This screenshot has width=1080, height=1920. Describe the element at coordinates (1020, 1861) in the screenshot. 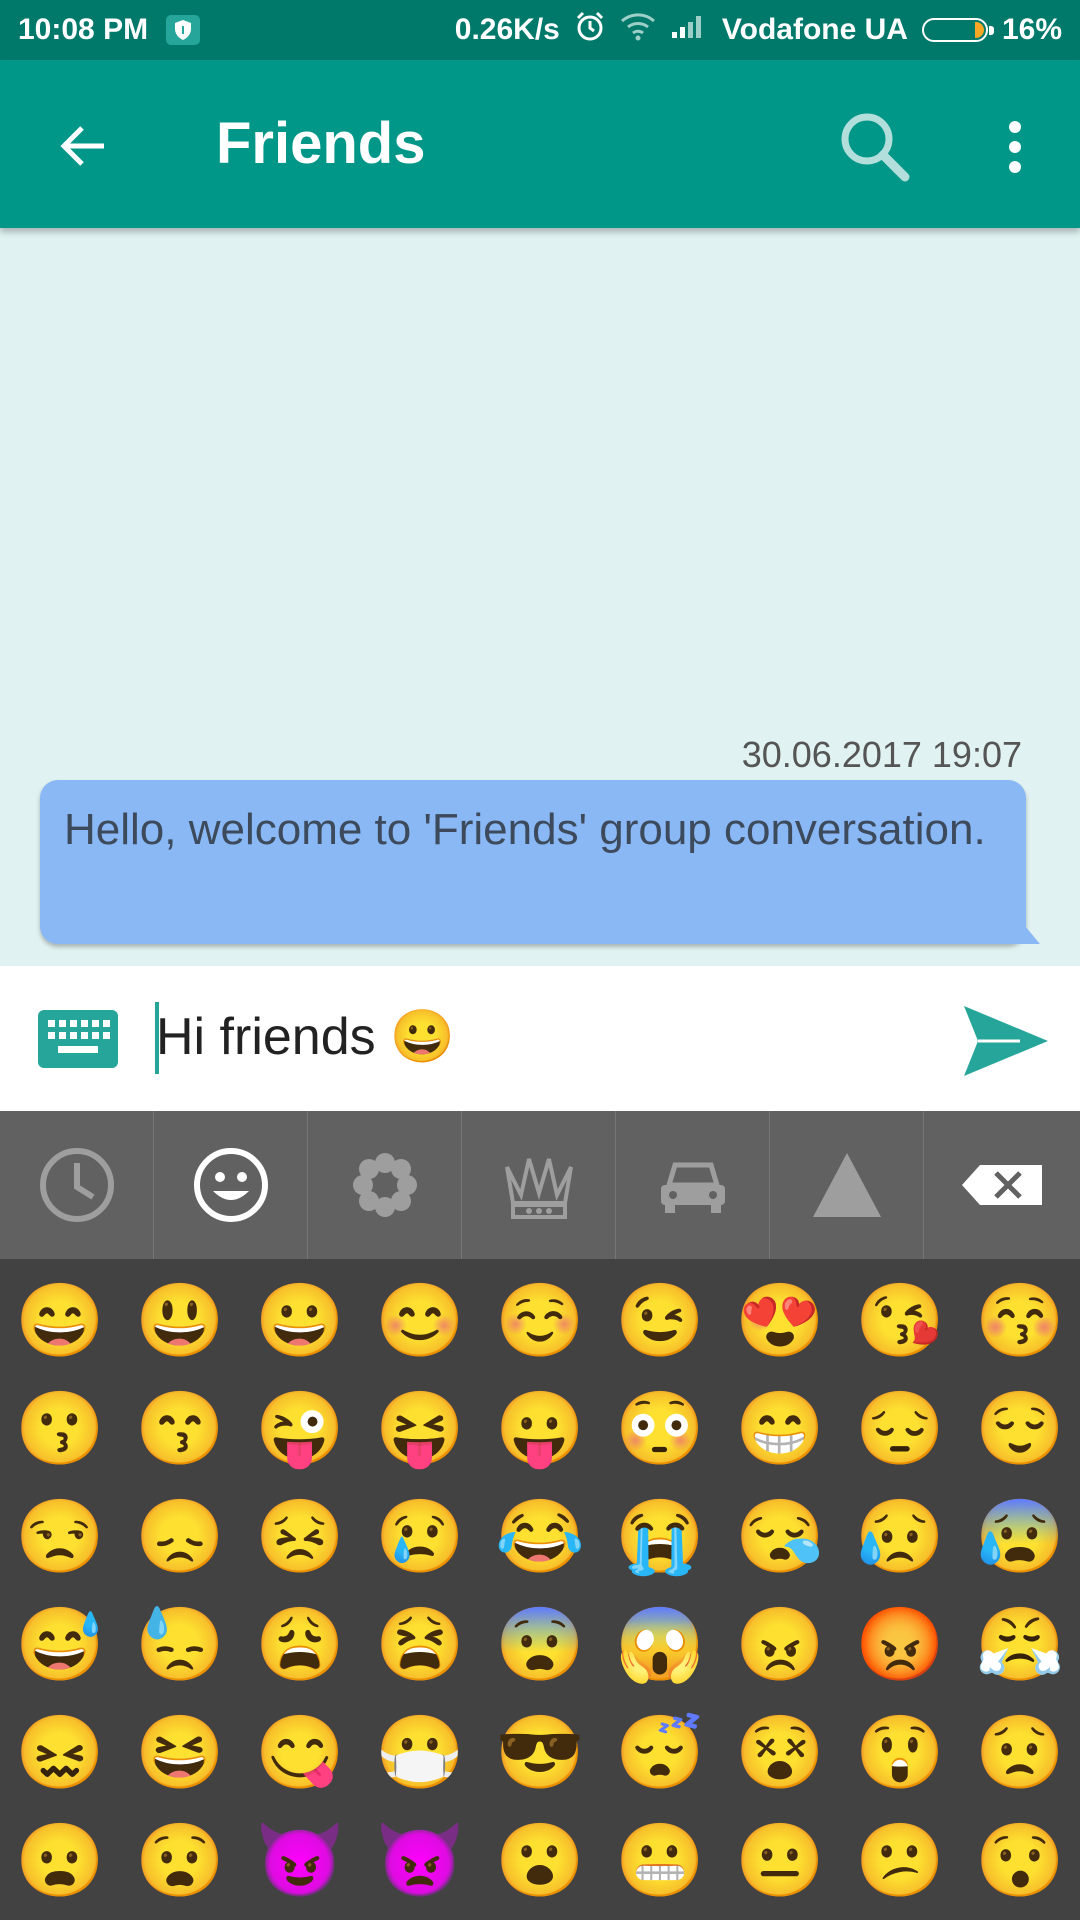

I see `emoji-key: 😯` at that location.